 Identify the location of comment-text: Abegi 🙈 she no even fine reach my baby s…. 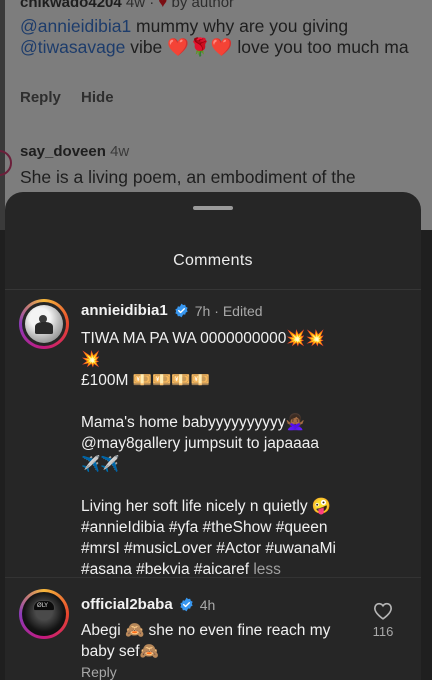
(206, 641).